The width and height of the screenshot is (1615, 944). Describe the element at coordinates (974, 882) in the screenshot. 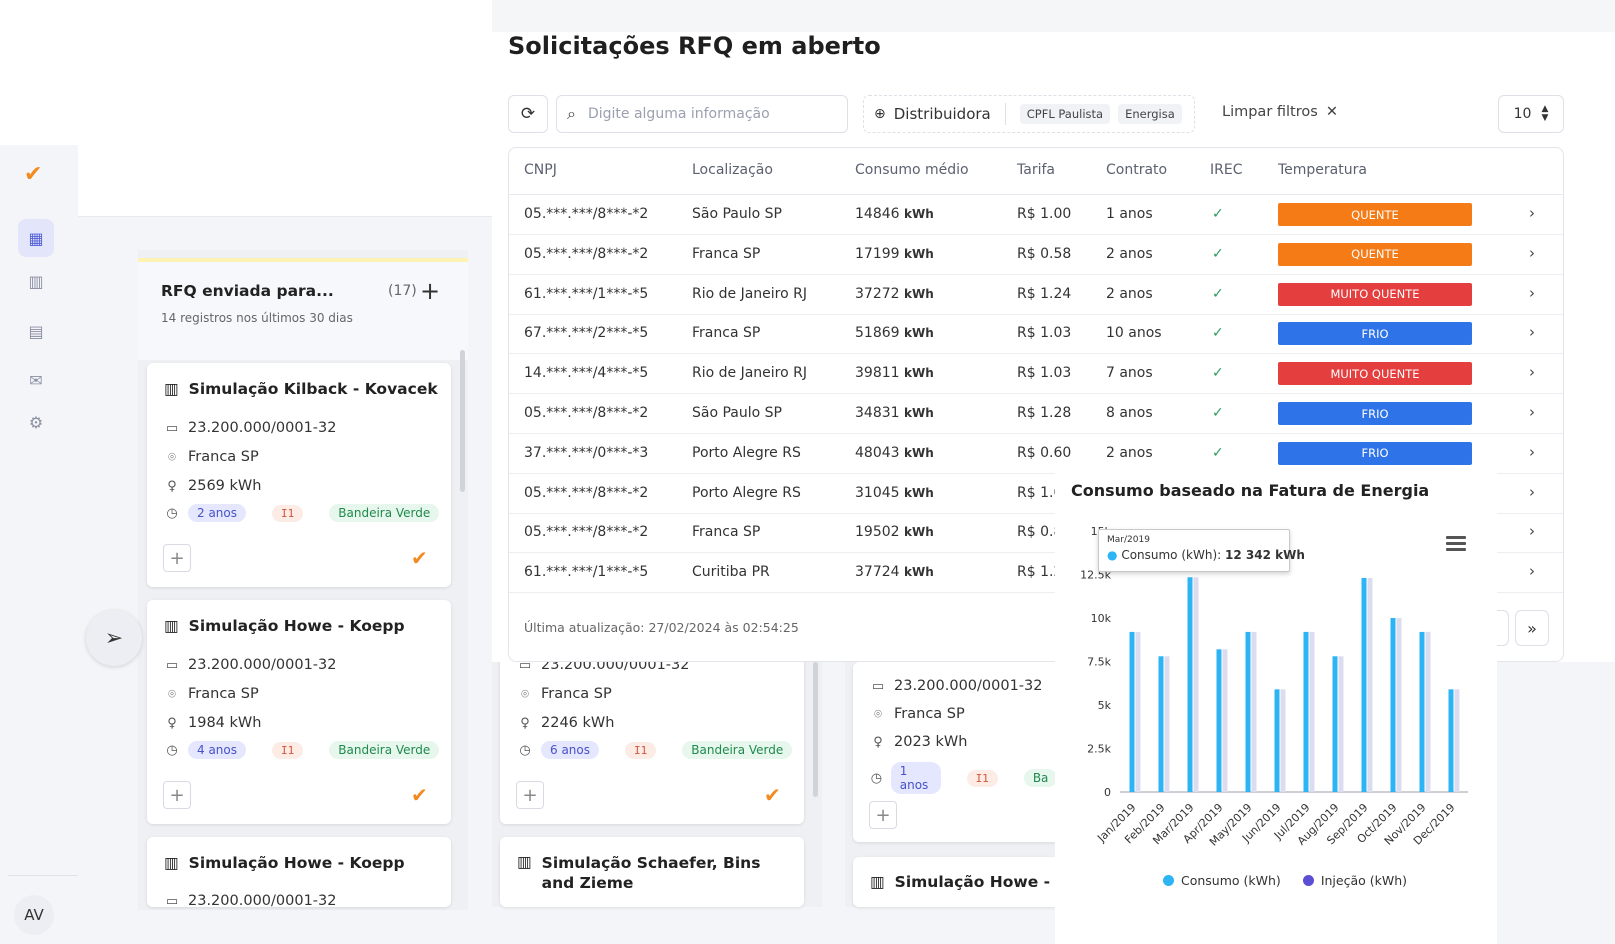

I see `card-title: Simulação Howe - Ko` at that location.